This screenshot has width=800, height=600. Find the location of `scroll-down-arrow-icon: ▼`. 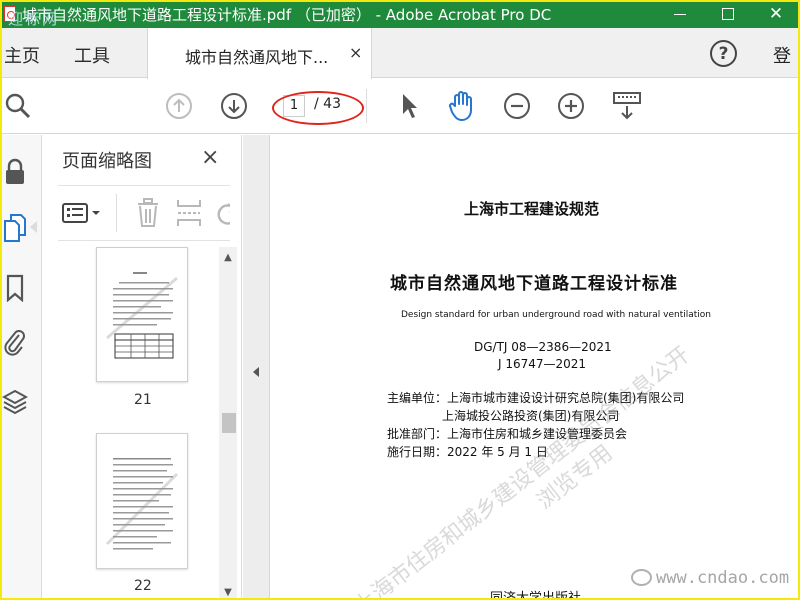

scroll-down-arrow-icon: ▼ is located at coordinates (228, 592).